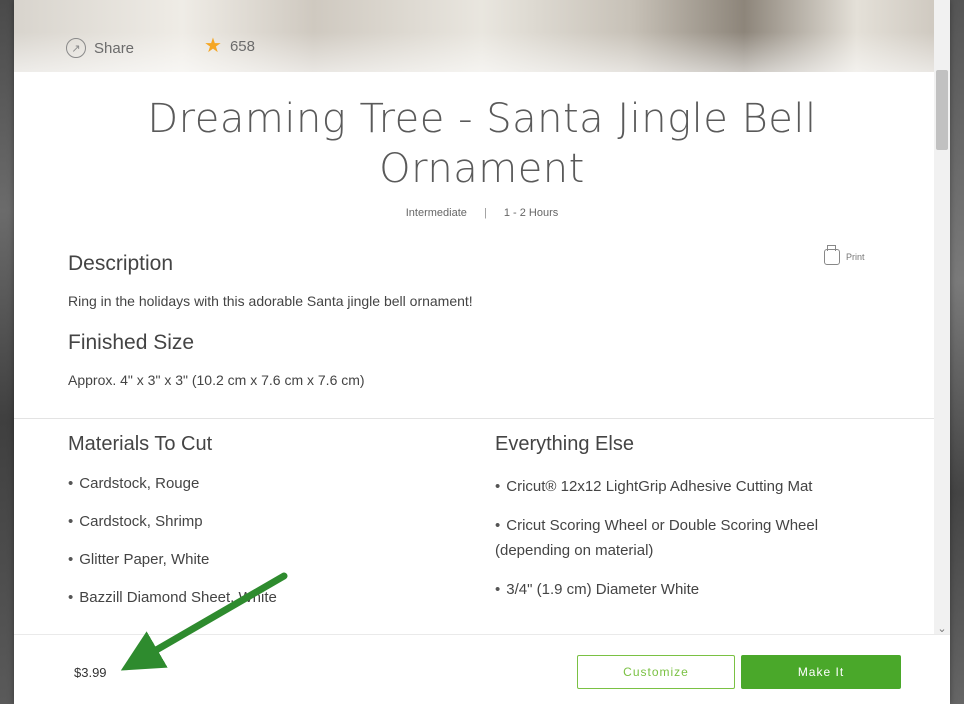 The height and width of the screenshot is (704, 964). What do you see at coordinates (656, 672) in the screenshot?
I see `customize-button: Customize` at bounding box center [656, 672].